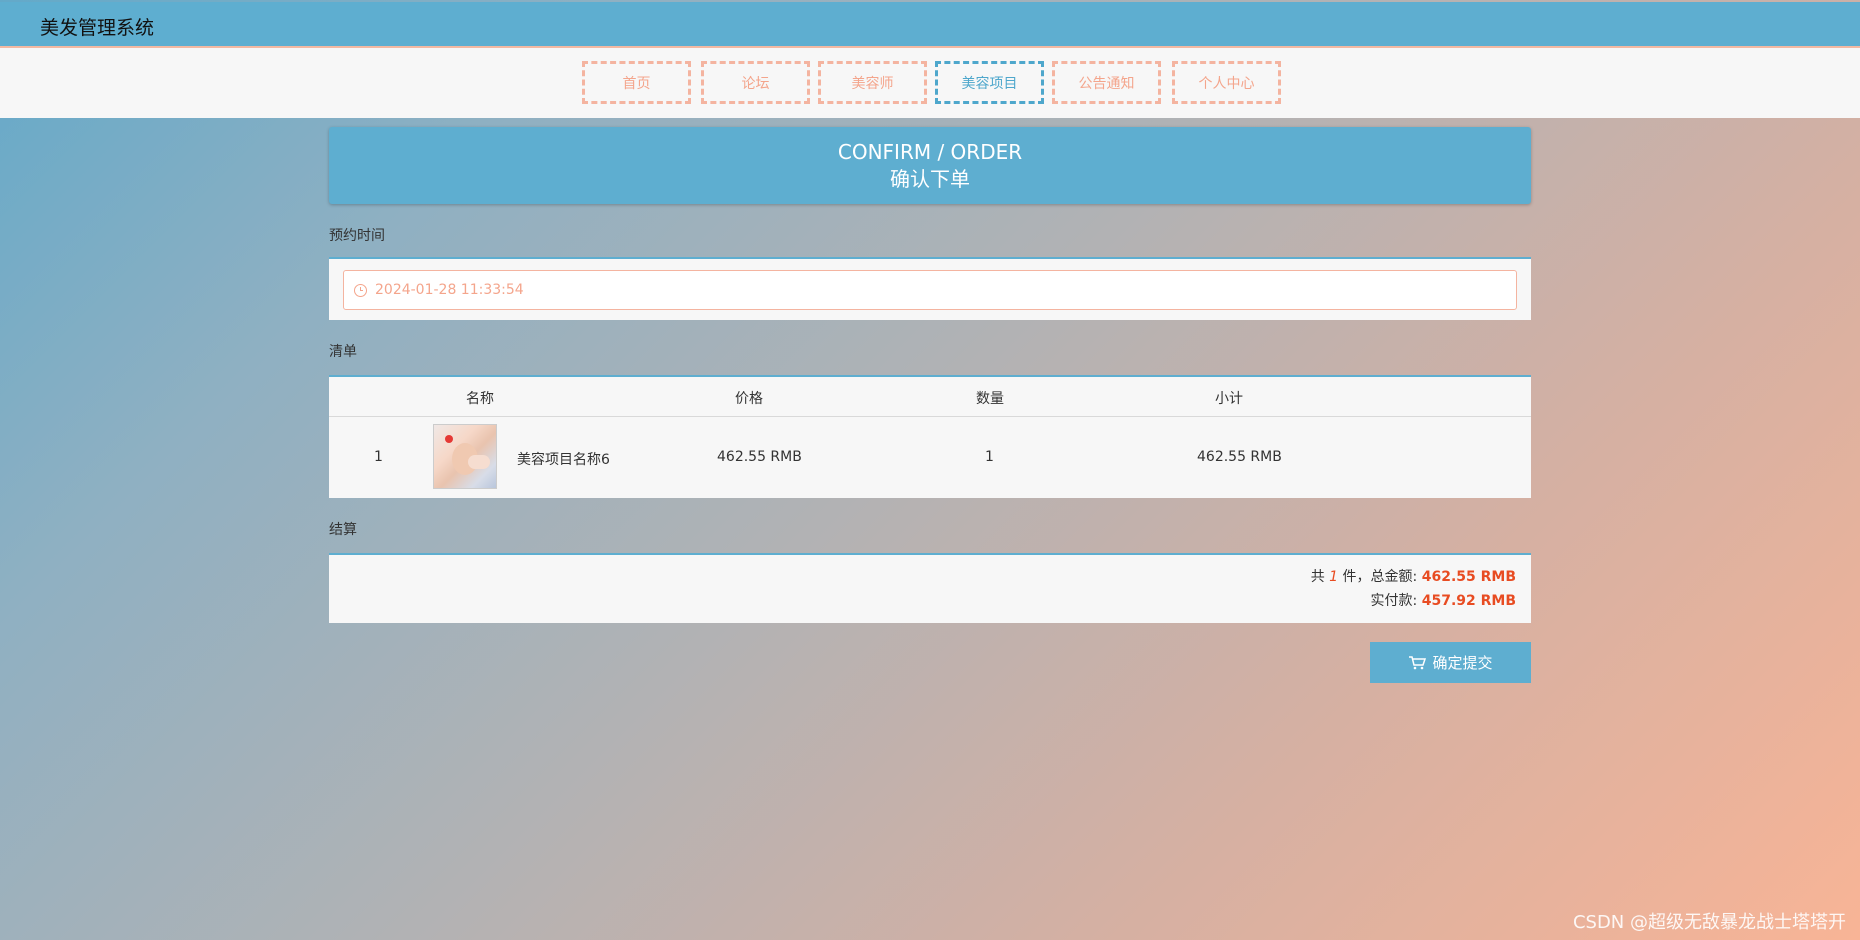  Describe the element at coordinates (636, 82) in the screenshot. I see `nav-item-home: 首页` at that location.